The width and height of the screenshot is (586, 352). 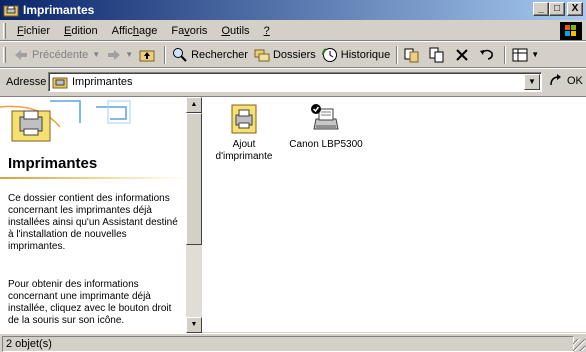 I want to click on back-arrow-icon, so click(x=21, y=55).